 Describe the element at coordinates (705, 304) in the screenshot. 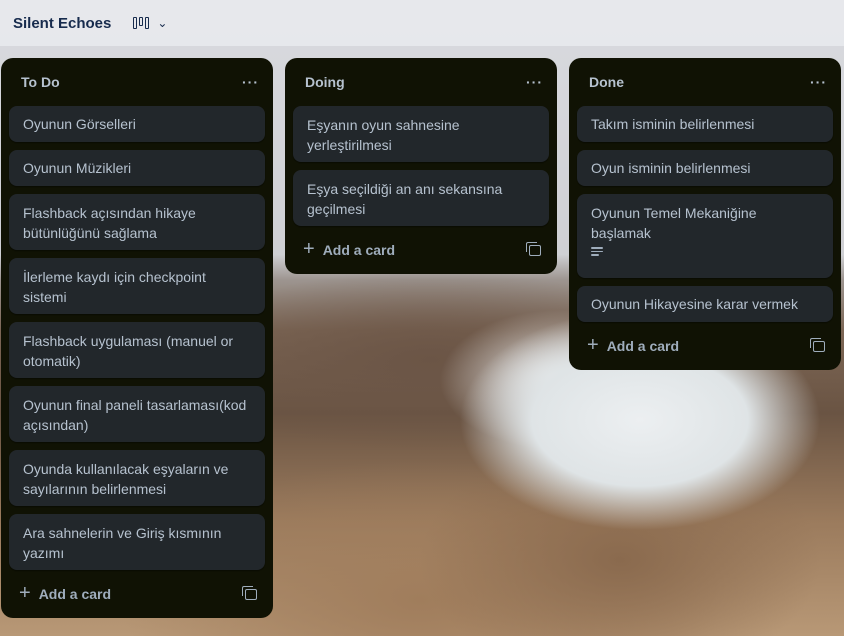

I see `card: Oyunun Hikayesine karar vermek` at that location.